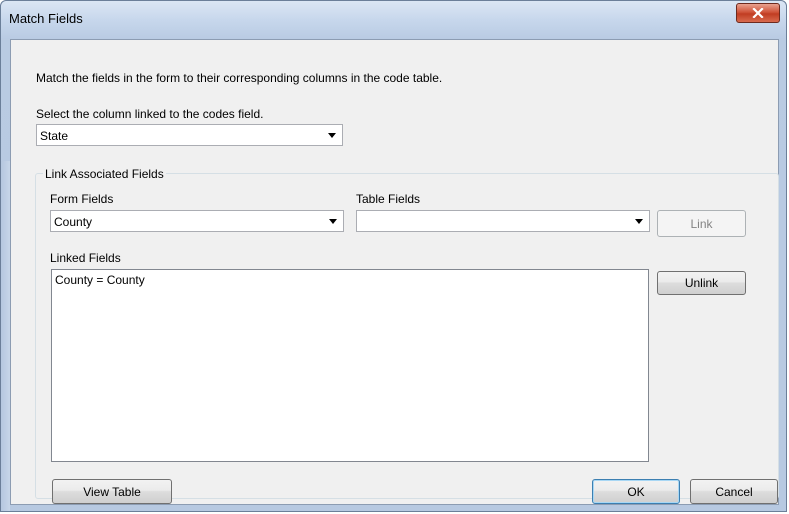 The width and height of the screenshot is (789, 514). Describe the element at coordinates (393, 20) in the screenshot. I see `title-bar: Match Fields` at that location.